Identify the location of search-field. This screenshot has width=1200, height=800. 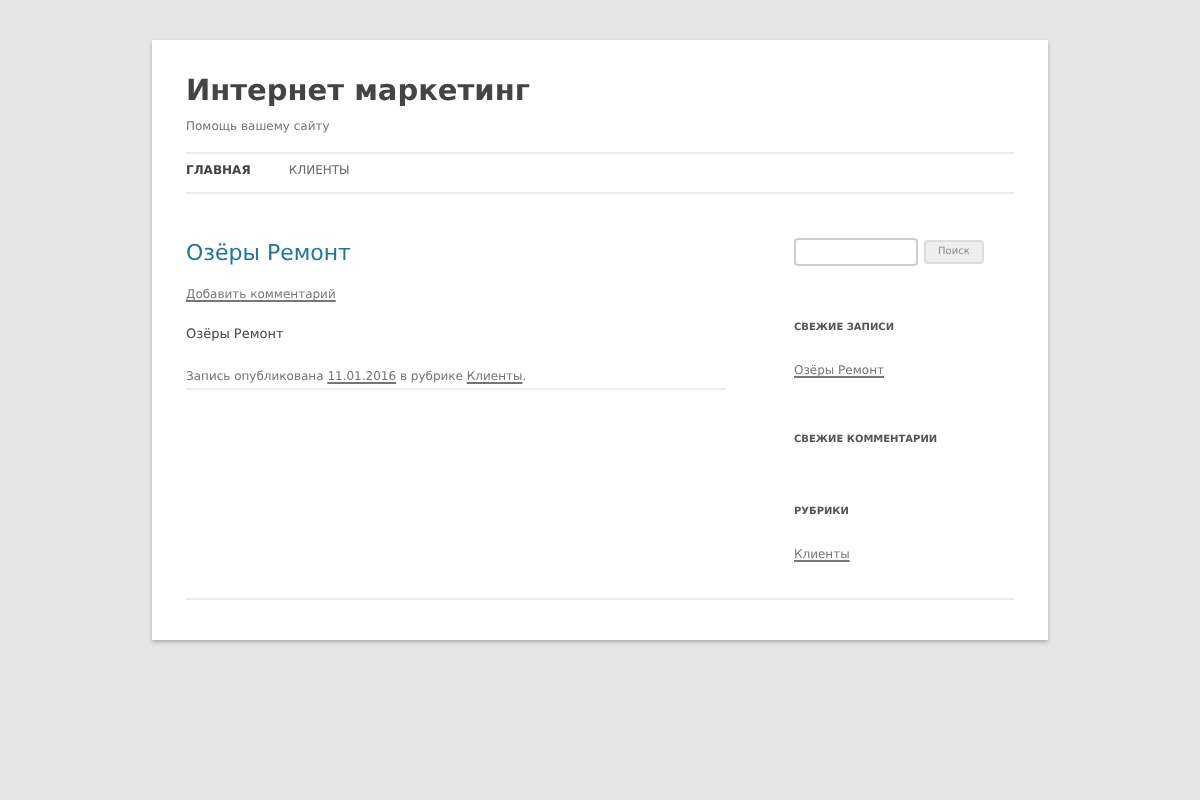
(856, 252).